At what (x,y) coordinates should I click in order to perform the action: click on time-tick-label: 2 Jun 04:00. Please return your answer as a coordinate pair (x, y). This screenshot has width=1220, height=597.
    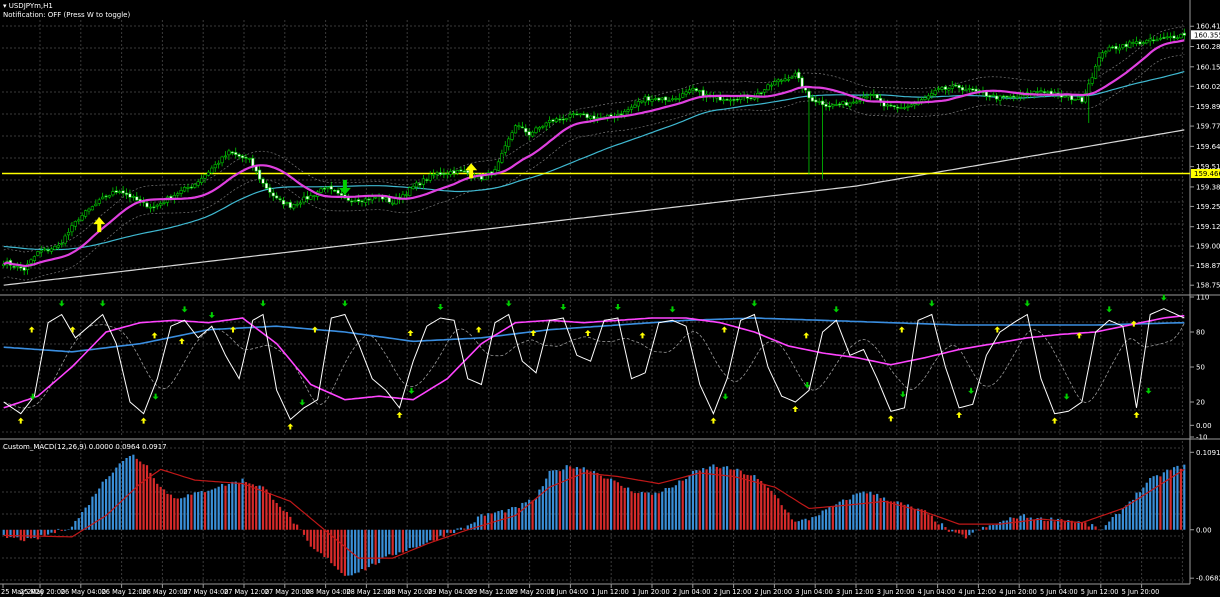
    Looking at the image, I should click on (692, 592).